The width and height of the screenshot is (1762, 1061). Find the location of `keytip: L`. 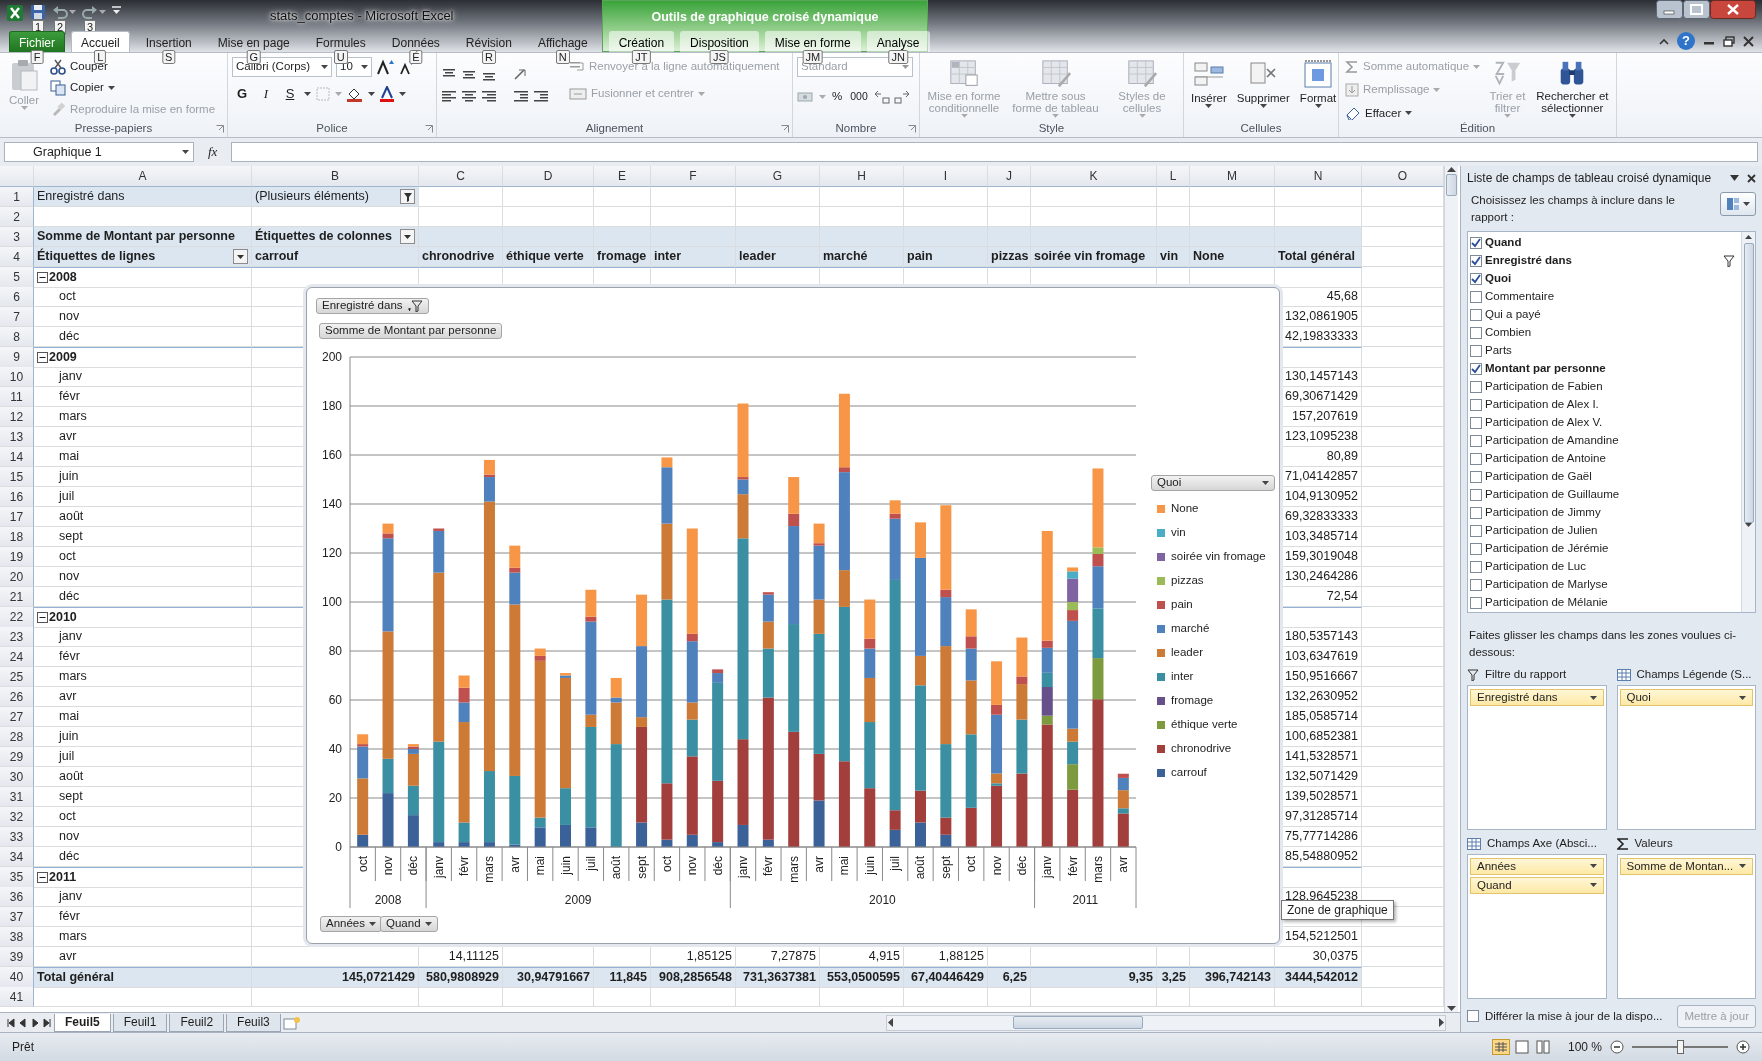

keytip: L is located at coordinates (100, 57).